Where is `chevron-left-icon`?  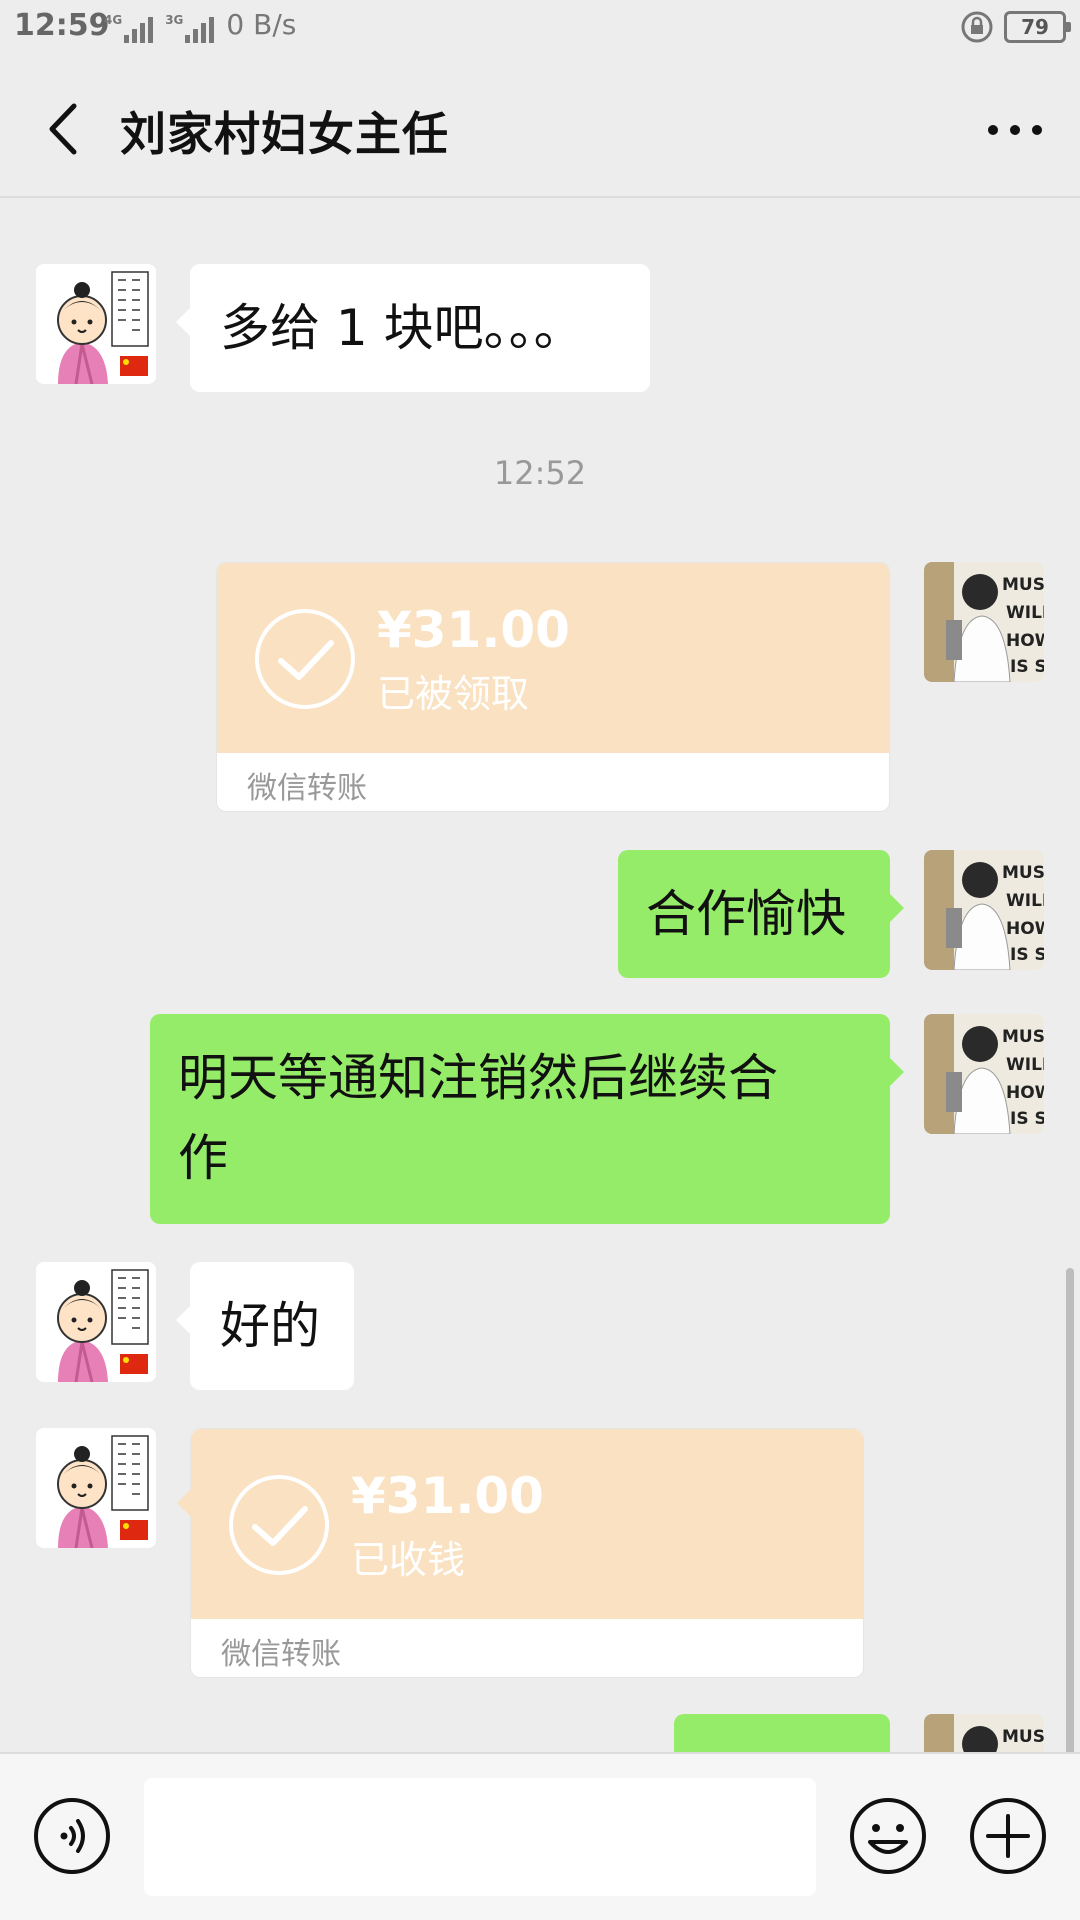
chevron-left-icon is located at coordinates (64, 129).